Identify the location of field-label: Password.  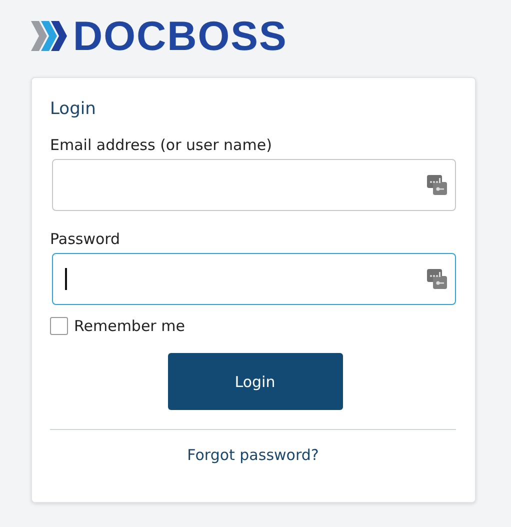
(86, 239).